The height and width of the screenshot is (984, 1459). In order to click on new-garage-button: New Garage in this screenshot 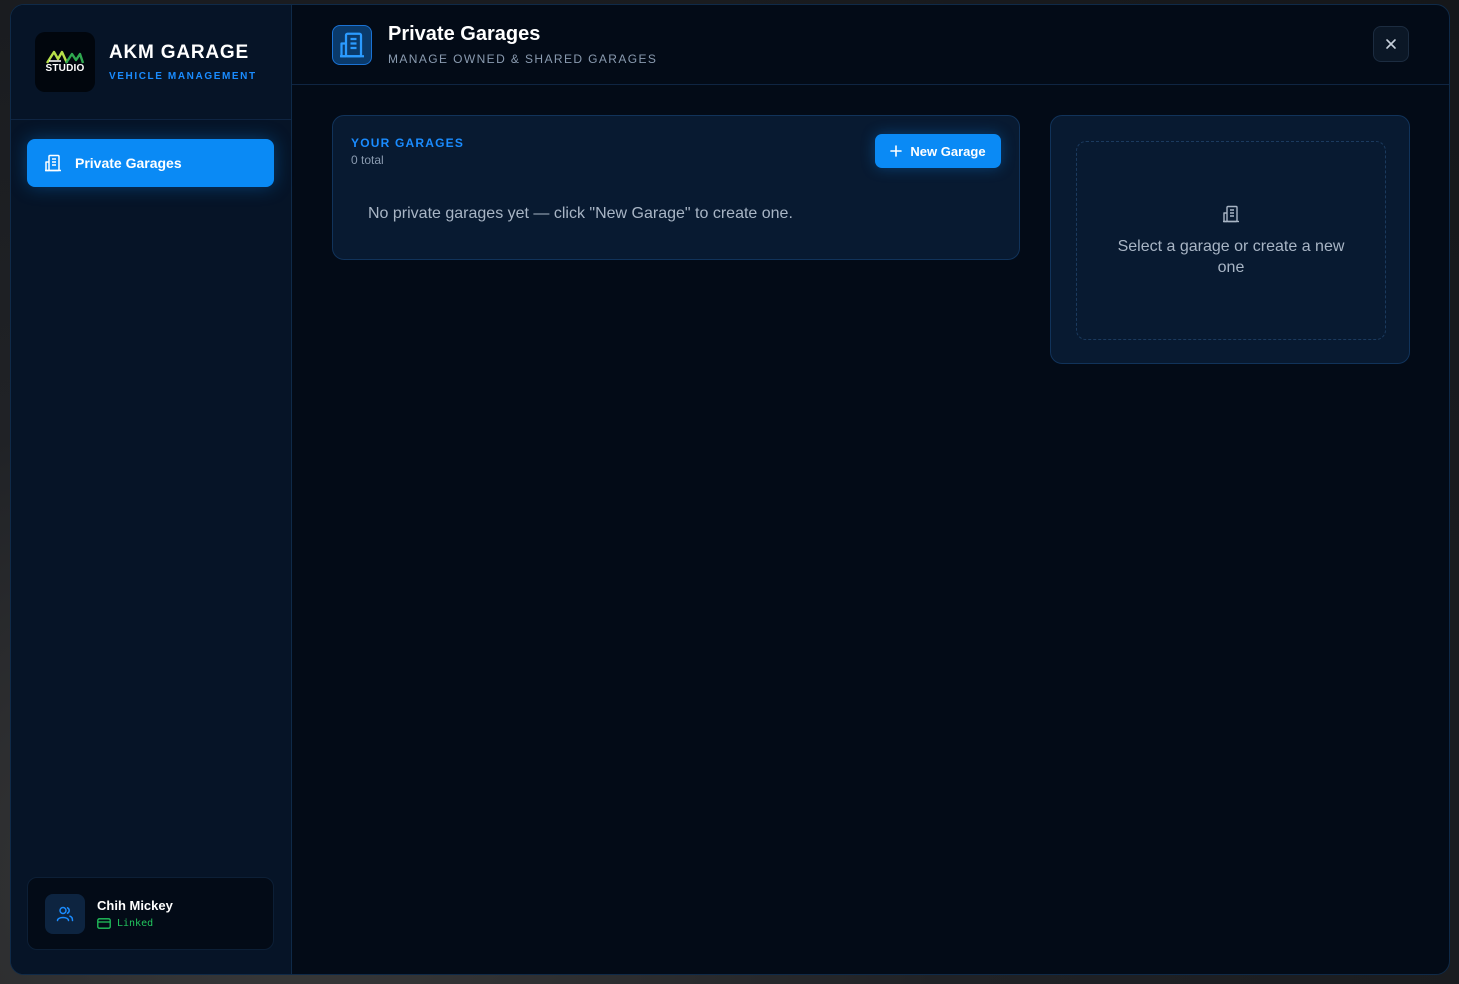, I will do `click(938, 151)`.